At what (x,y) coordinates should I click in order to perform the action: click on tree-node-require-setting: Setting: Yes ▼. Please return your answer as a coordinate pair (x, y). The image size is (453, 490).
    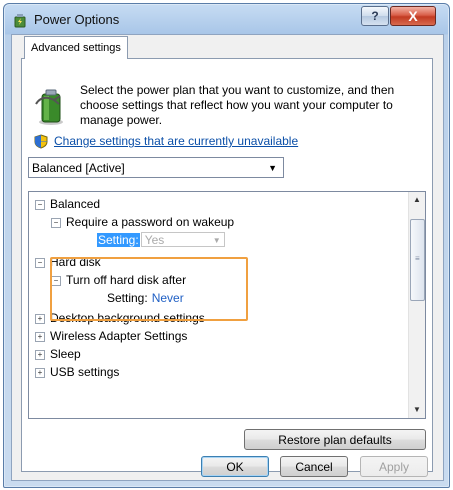
    Looking at the image, I should click on (161, 240).